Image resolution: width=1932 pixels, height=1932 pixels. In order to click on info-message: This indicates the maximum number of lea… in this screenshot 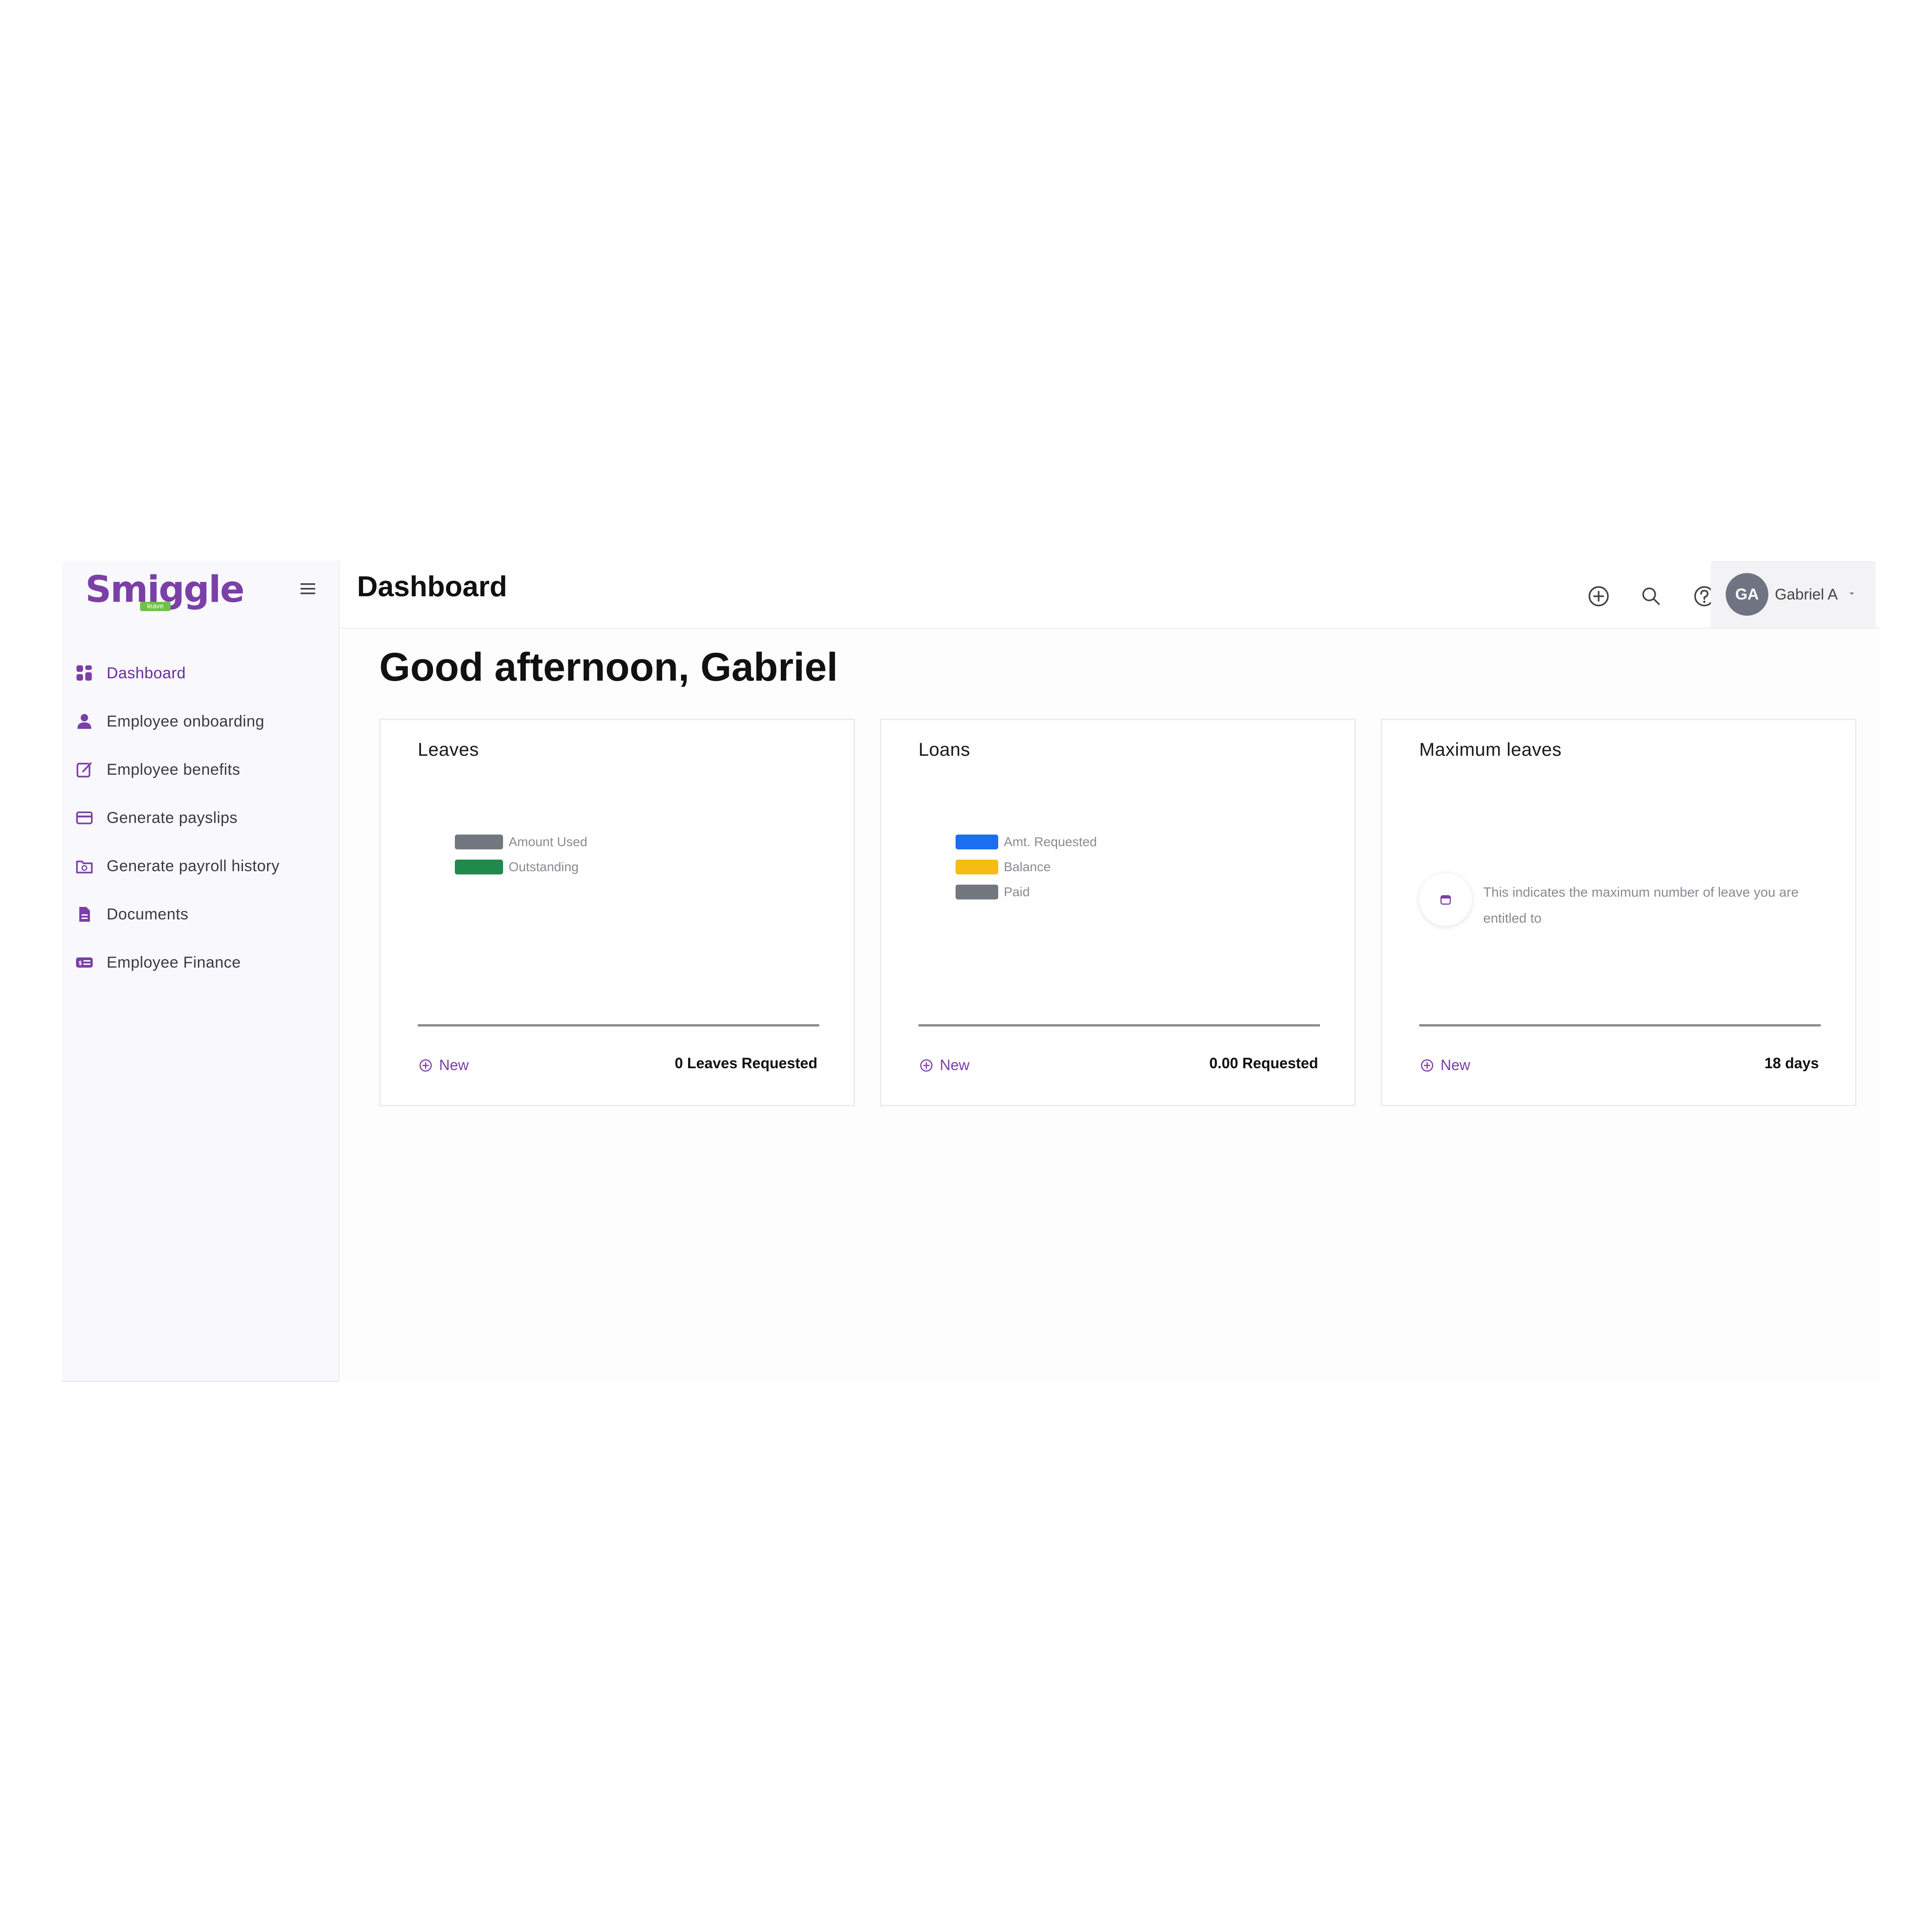, I will do `click(1618, 902)`.